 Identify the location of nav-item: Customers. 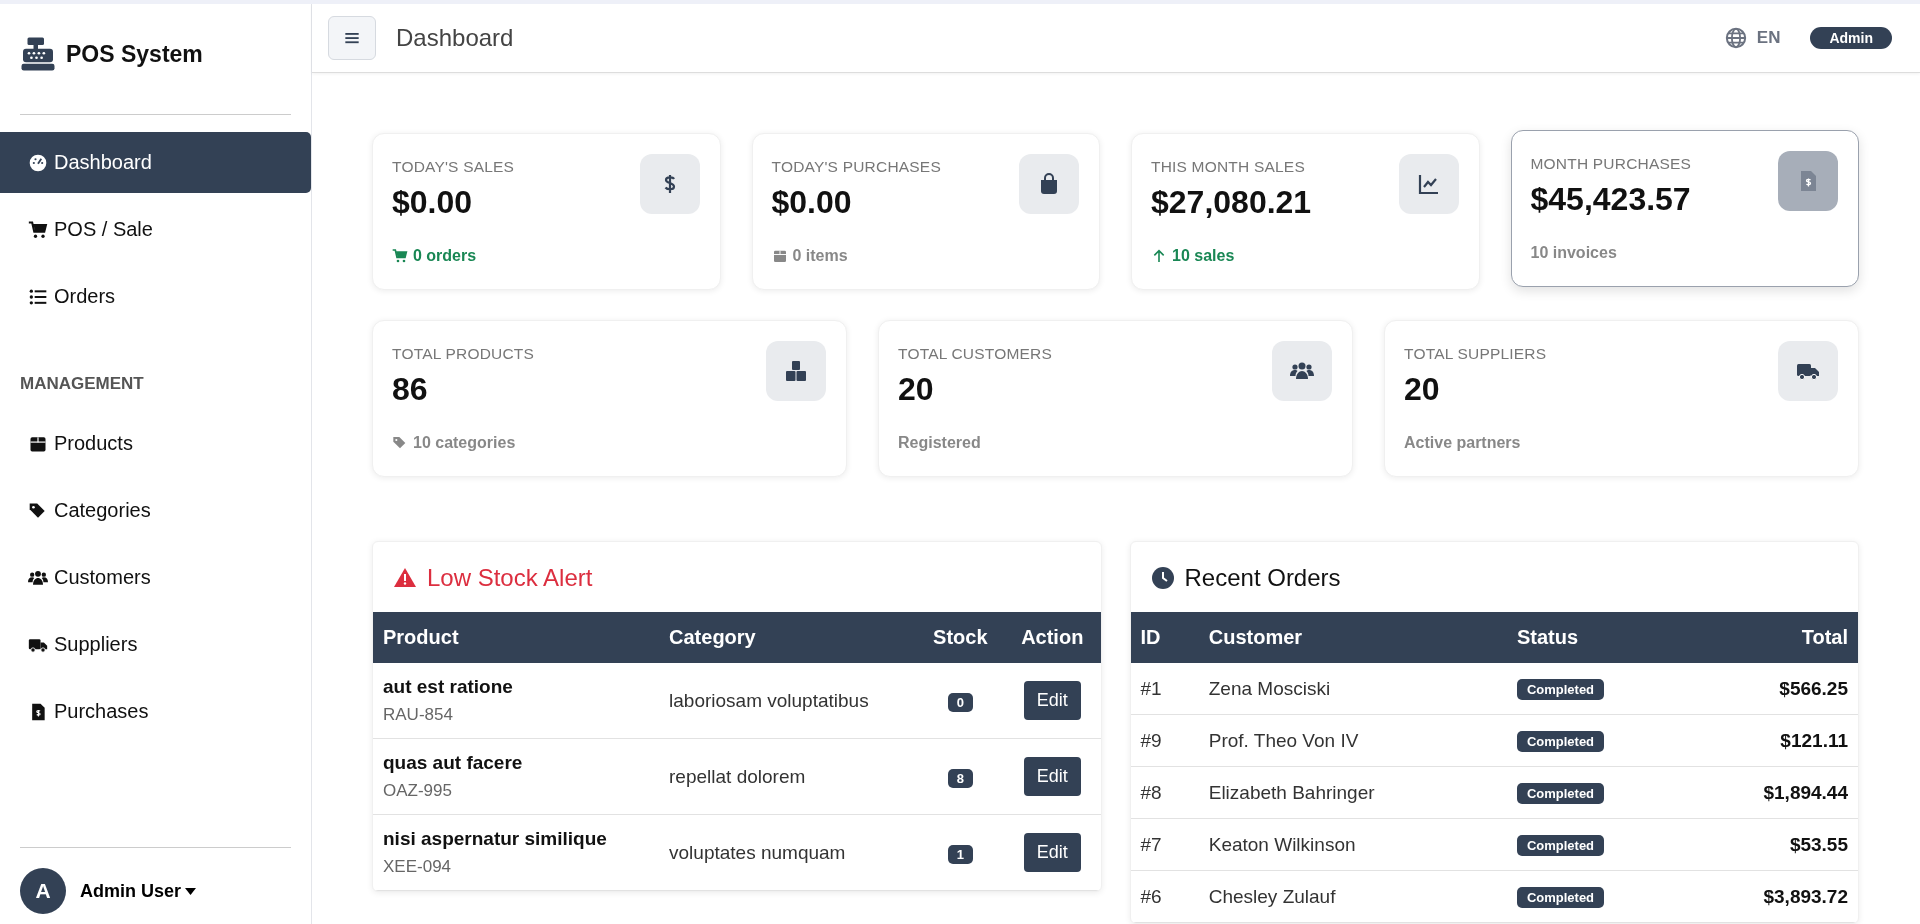
(155, 577).